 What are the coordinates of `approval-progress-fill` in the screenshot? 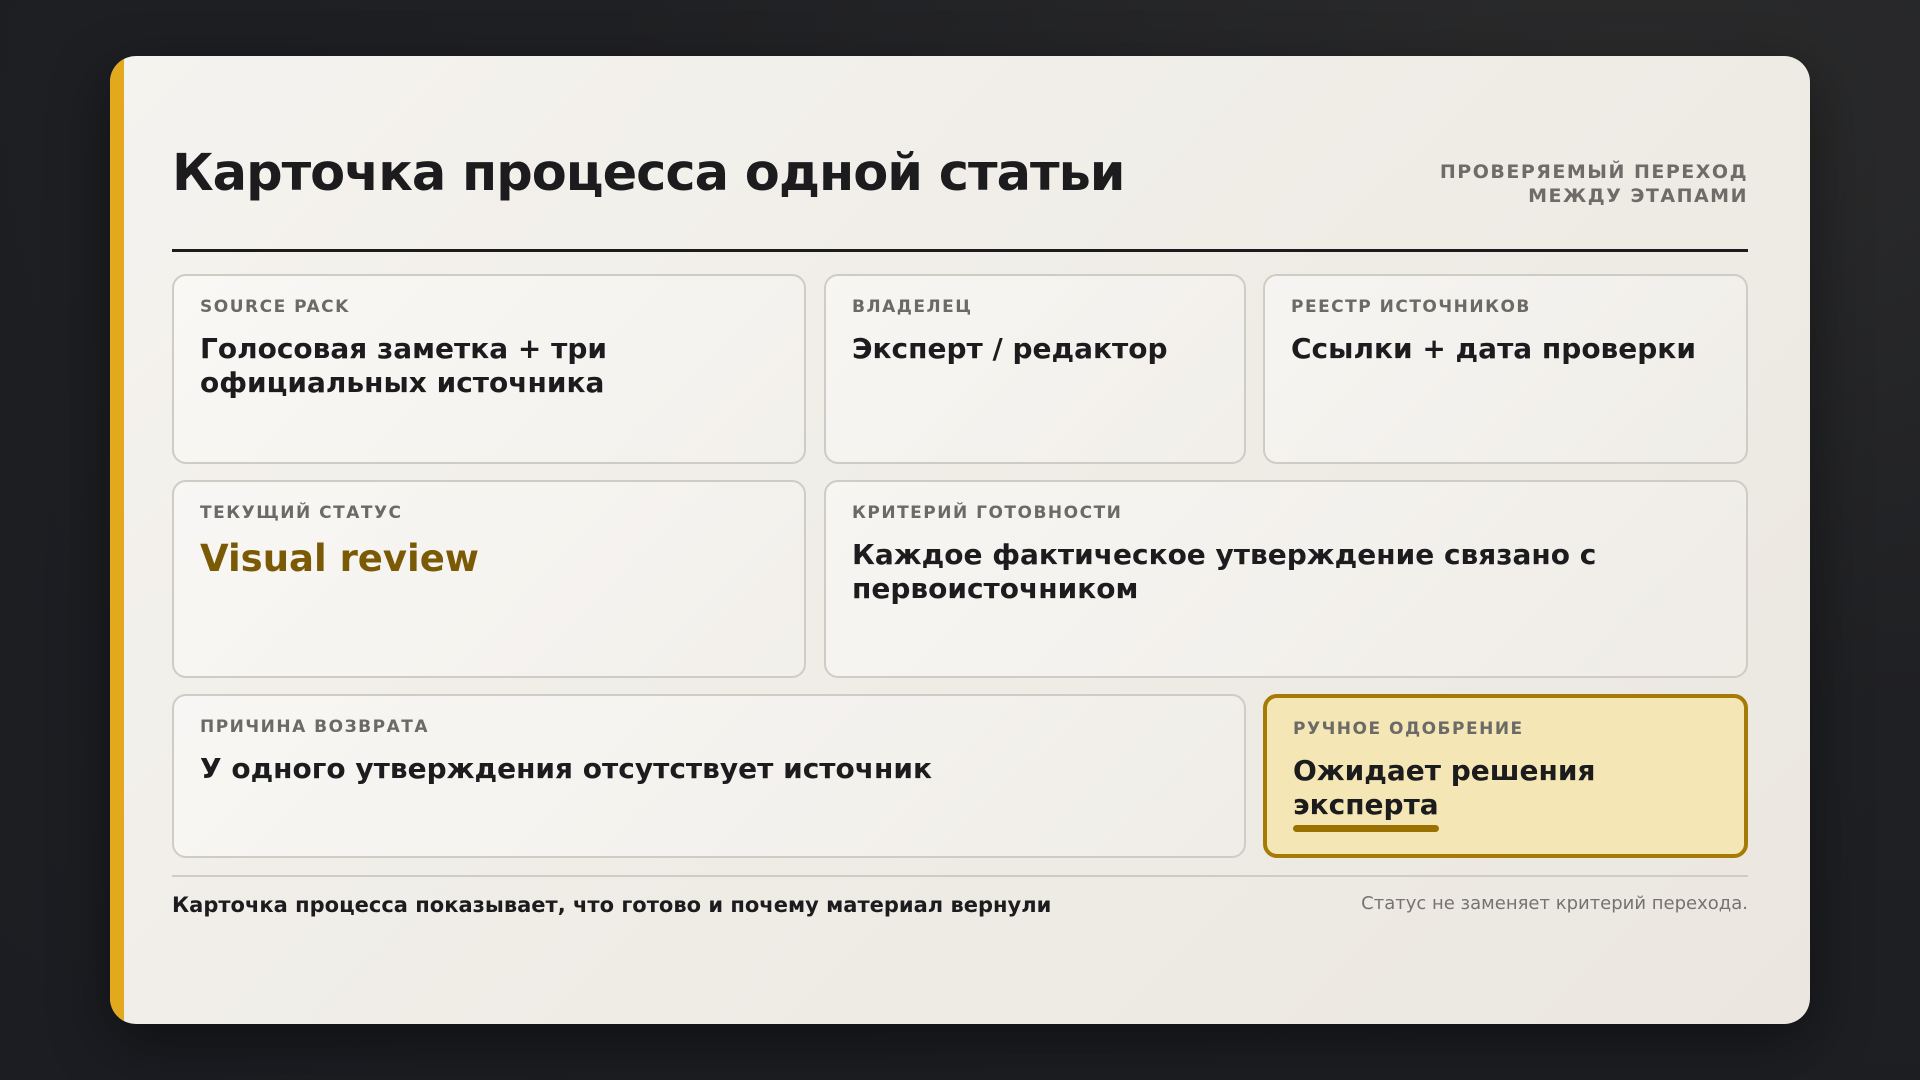 It's located at (1366, 828).